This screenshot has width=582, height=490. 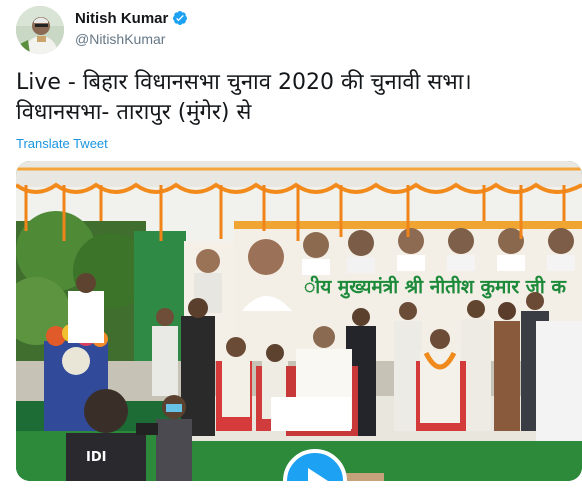 I want to click on avatar, so click(x=40, y=30).